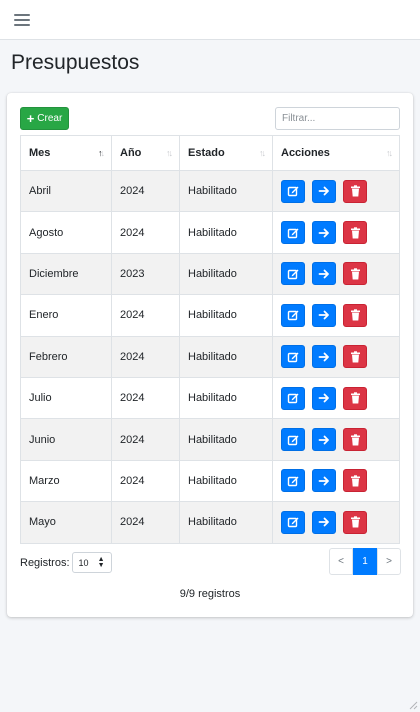 This screenshot has height=712, width=420. What do you see at coordinates (50, 118) in the screenshot?
I see `create-button-label: Crear` at bounding box center [50, 118].